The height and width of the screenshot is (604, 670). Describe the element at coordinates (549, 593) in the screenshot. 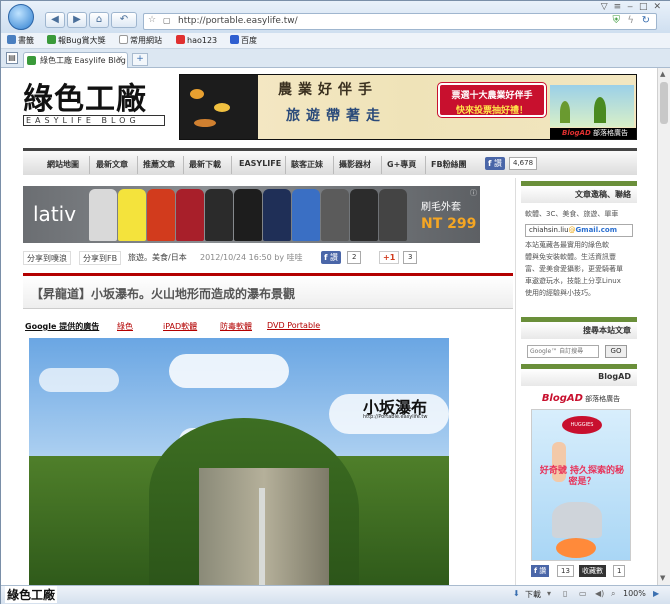

I see `dropdown-icon: ▾` at that location.